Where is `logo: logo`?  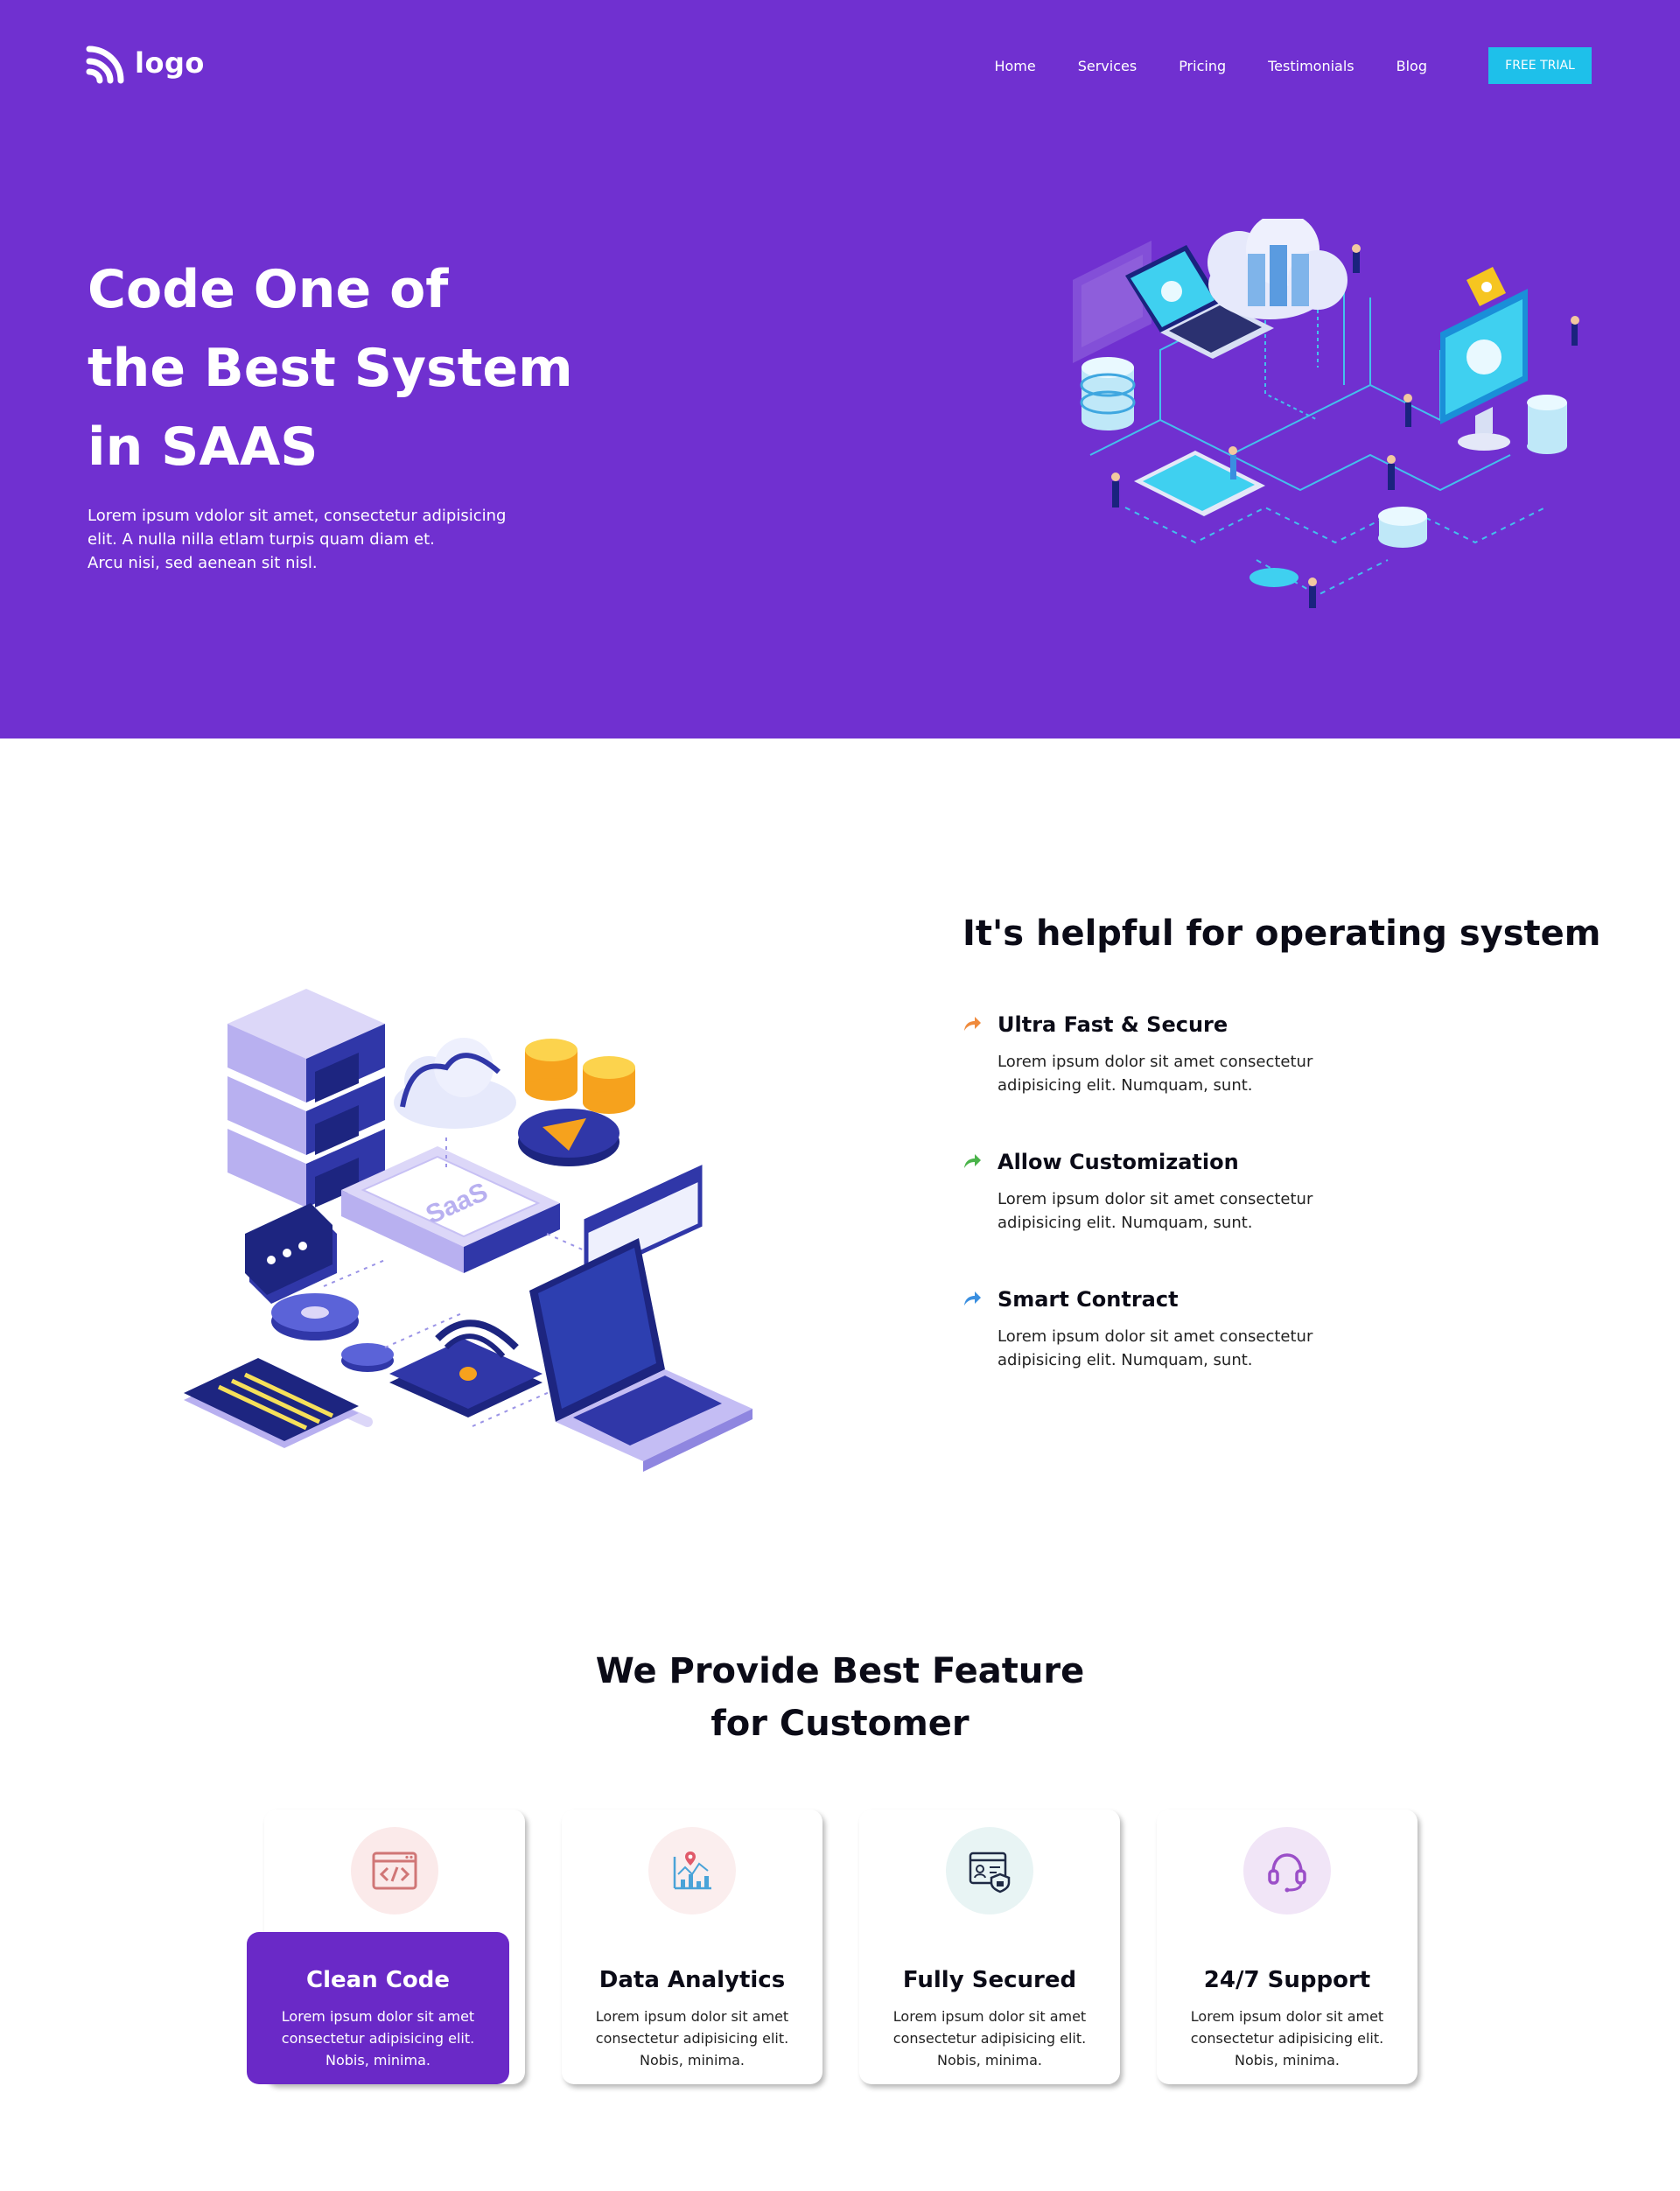
logo: logo is located at coordinates (145, 63).